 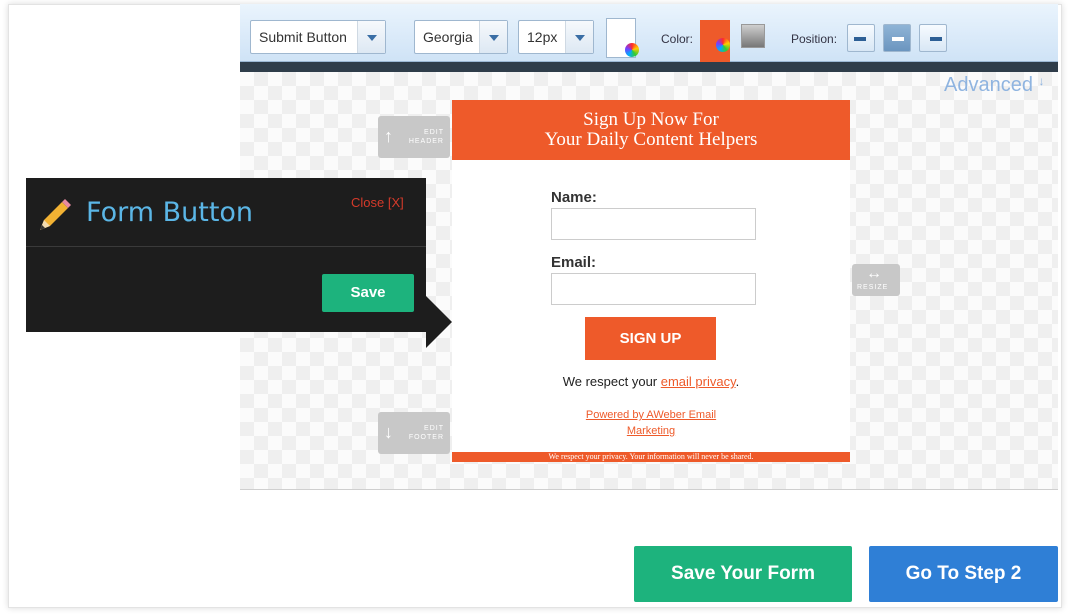 What do you see at coordinates (574, 262) in the screenshot?
I see `email-label: Email:` at bounding box center [574, 262].